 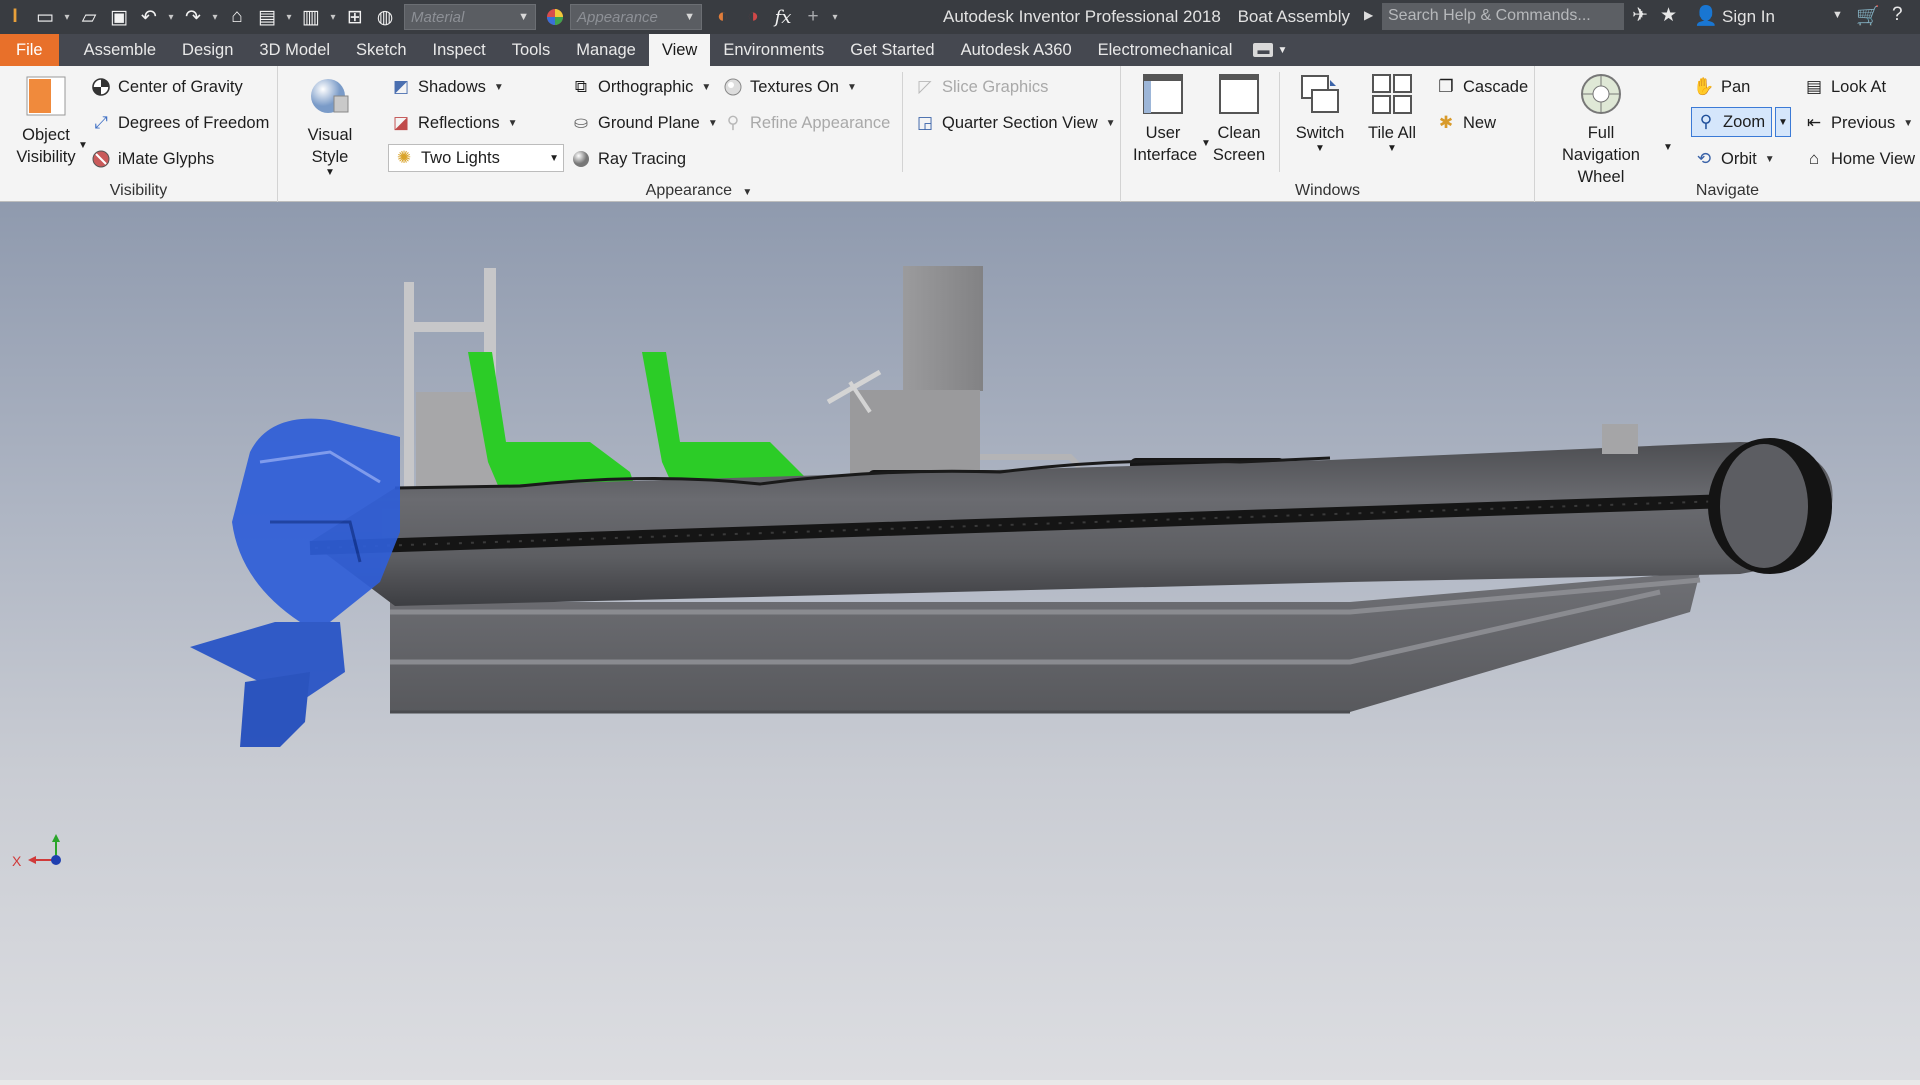 What do you see at coordinates (1640, 15) in the screenshot?
I see `communication-icon: ✈` at bounding box center [1640, 15].